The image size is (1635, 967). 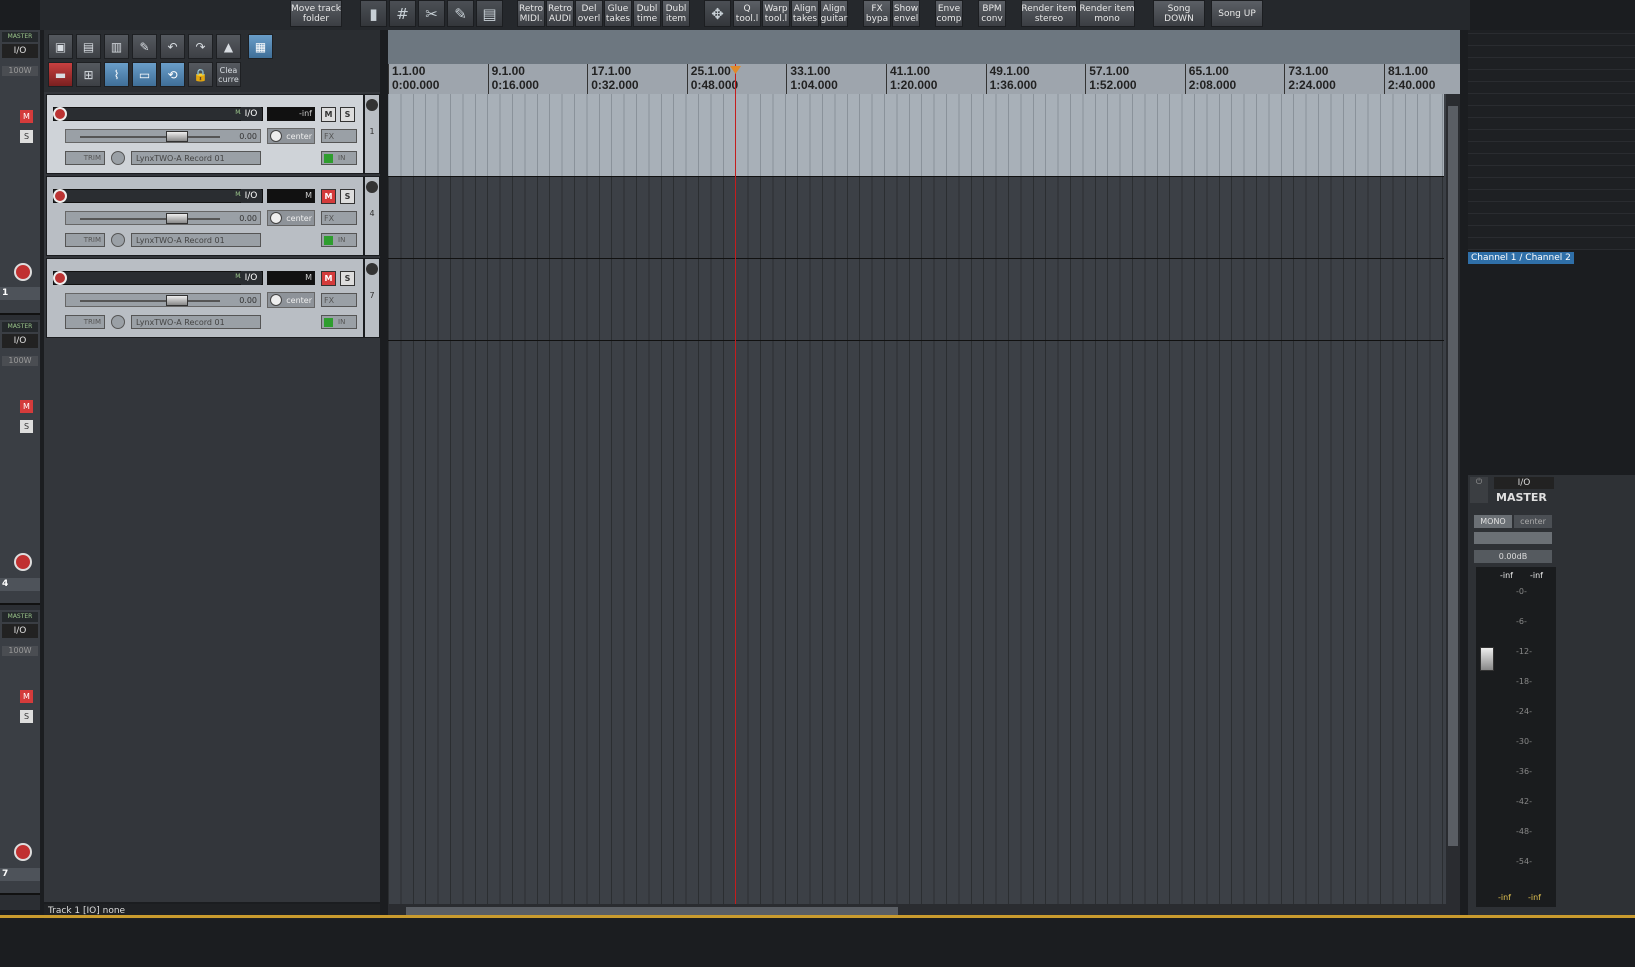 I want to click on toolbar-button: Align takes, so click(x=805, y=13).